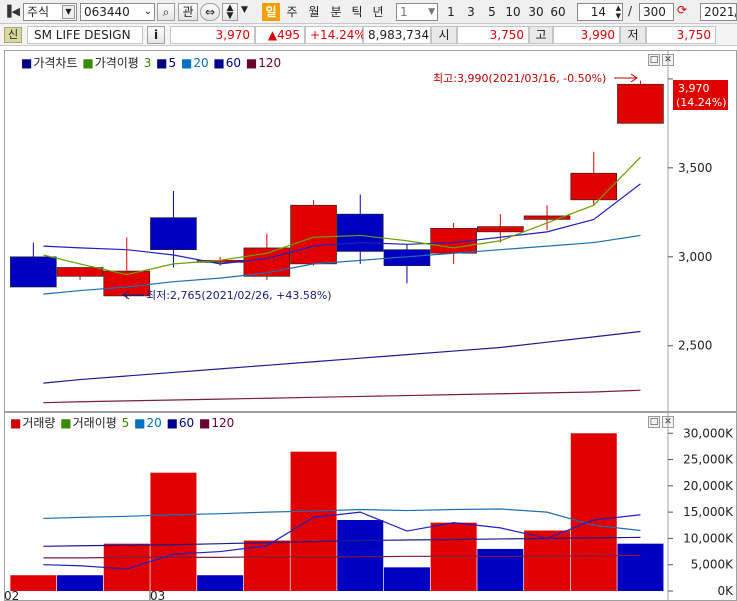  I want to click on volume-y-tick-label: 15,000K, so click(708, 512).